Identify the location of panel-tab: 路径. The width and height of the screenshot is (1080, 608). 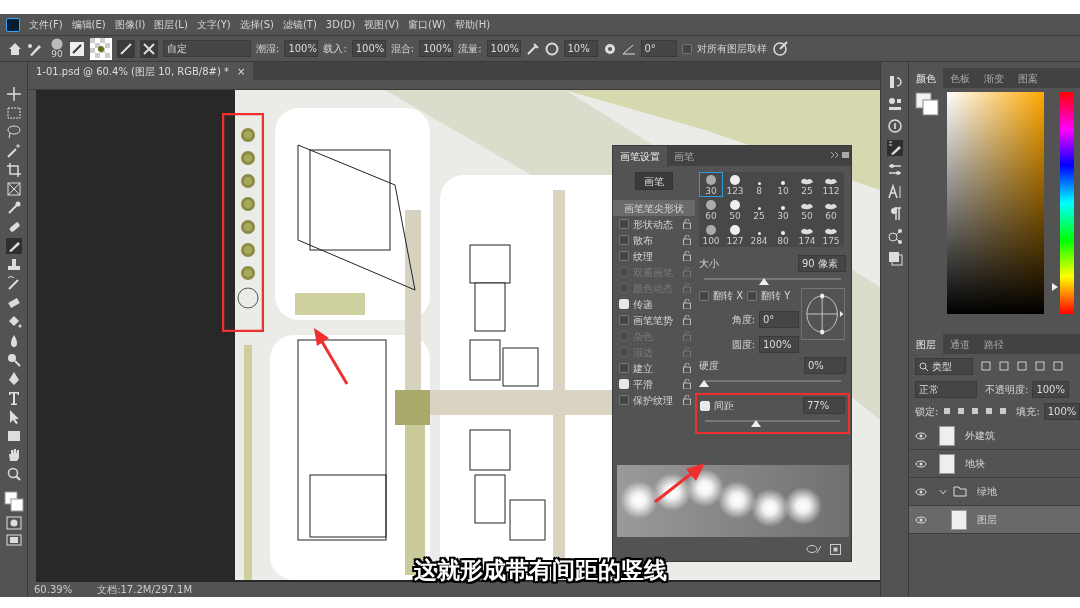
(994, 344).